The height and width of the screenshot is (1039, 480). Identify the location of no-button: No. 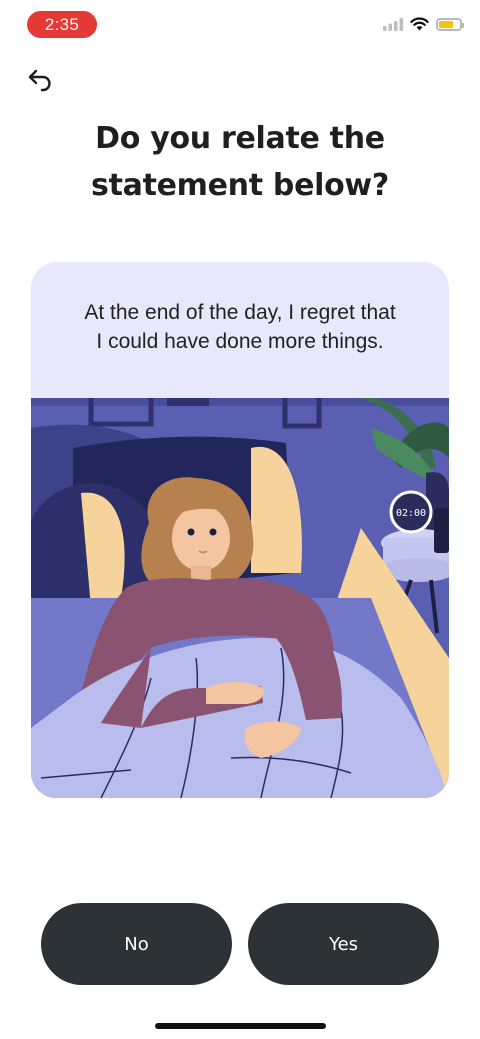
(136, 944).